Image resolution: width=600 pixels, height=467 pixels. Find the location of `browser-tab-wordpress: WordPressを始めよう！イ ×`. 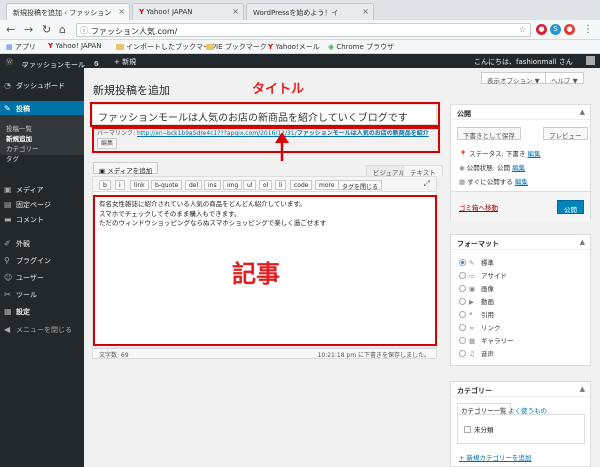

browser-tab-wordpress: WordPressを始めよう！イ × is located at coordinates (310, 11).